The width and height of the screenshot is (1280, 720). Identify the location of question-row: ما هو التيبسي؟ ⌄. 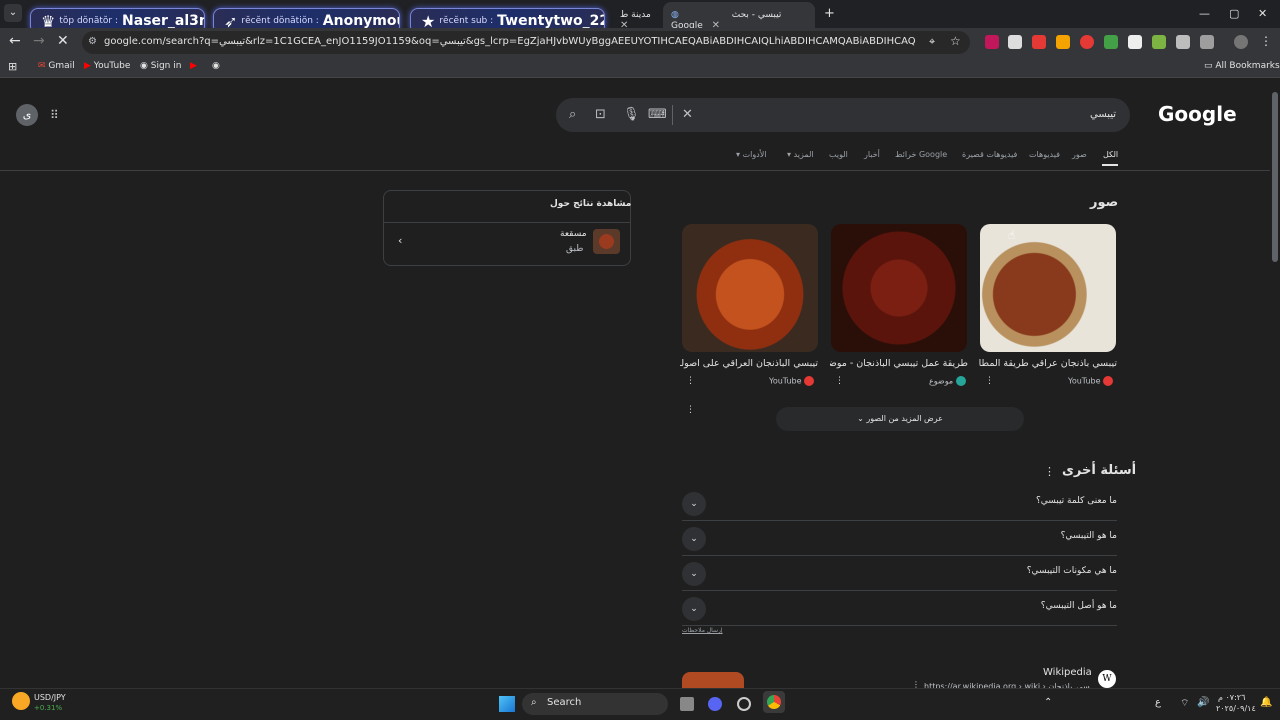
(899, 538).